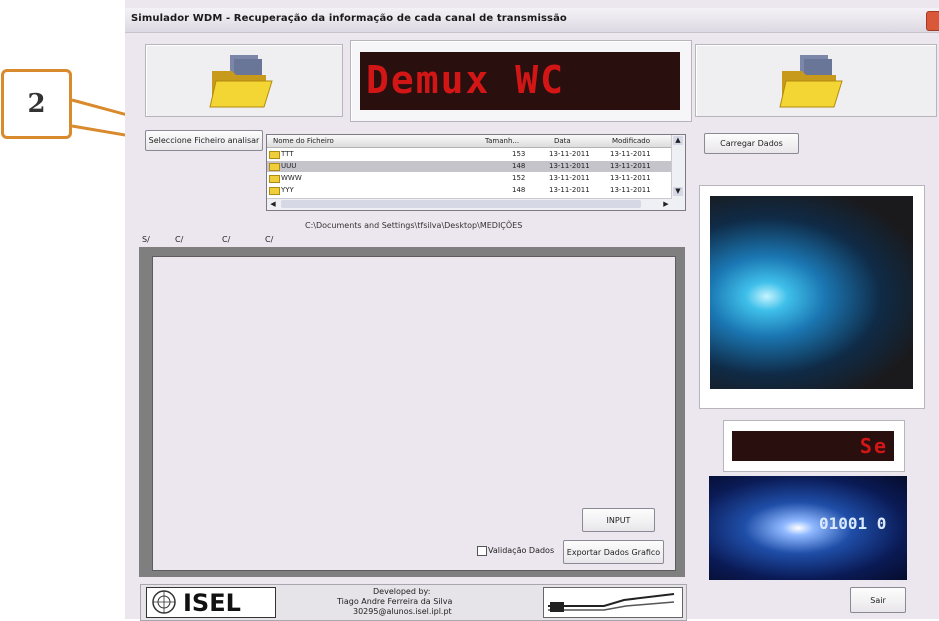  I want to click on vertical-scrollbar: ▲ ▼, so click(678, 172).